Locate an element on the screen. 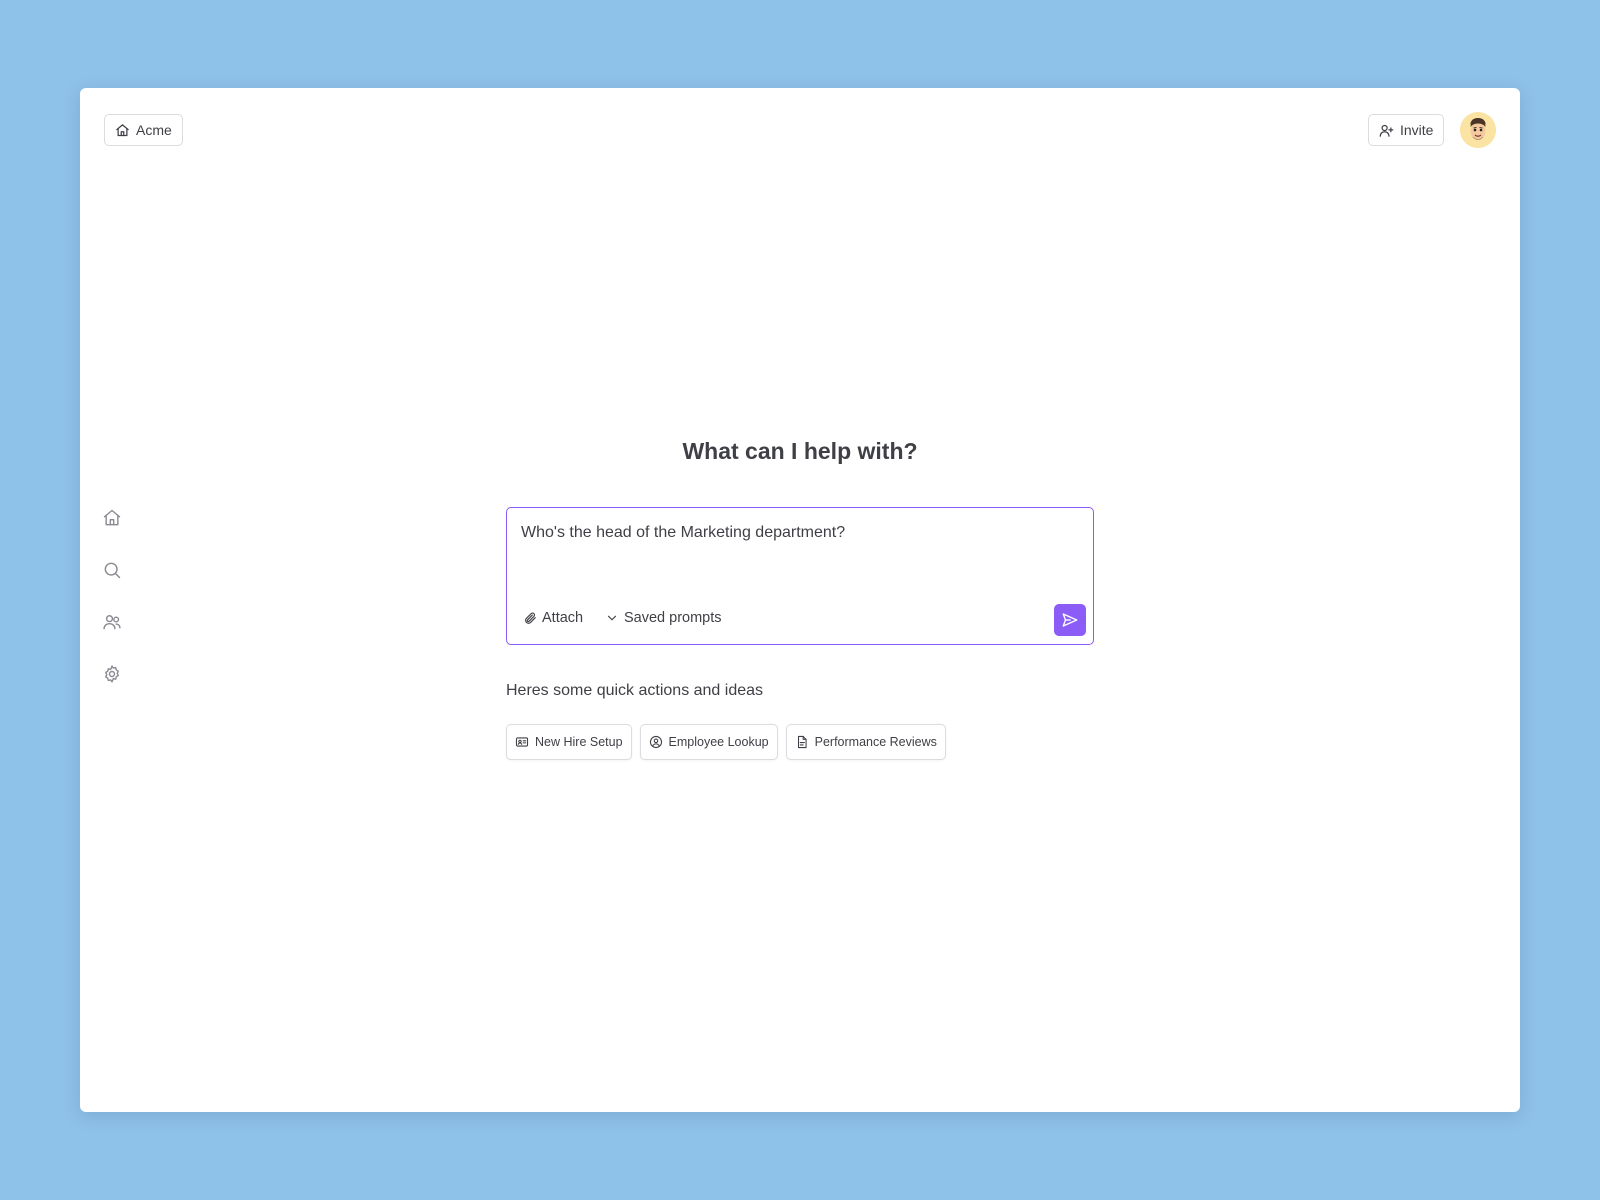  user-plus-icon is located at coordinates (1386, 130).